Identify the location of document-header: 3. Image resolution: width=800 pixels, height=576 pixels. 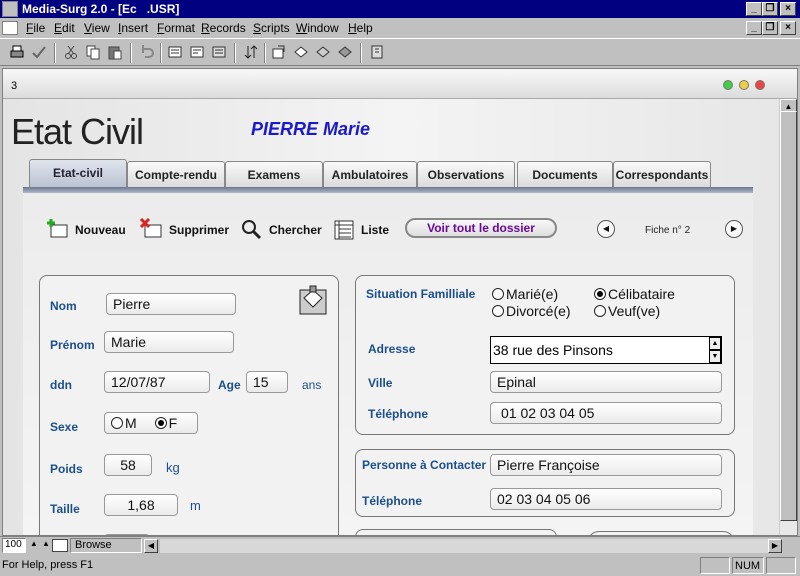
(400, 84).